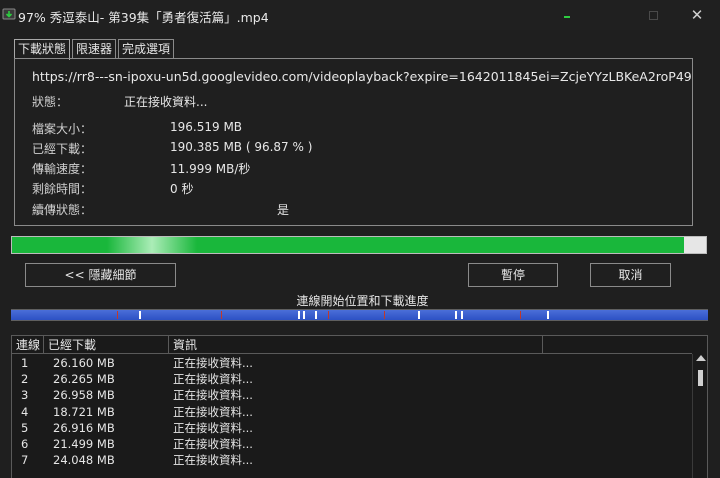 The width and height of the screenshot is (720, 478). I want to click on segments-caption: 連線開始位置和下載進度, so click(362, 301).